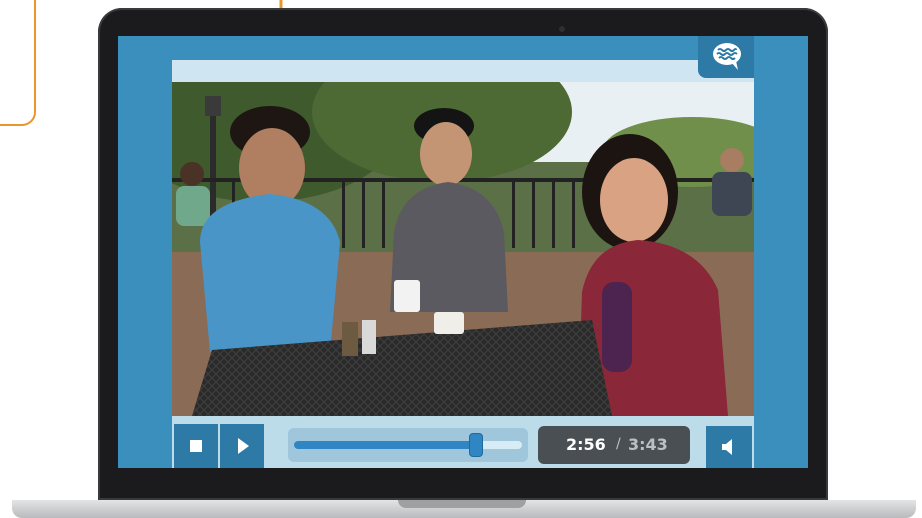  I want to click on play-icon, so click(243, 446).